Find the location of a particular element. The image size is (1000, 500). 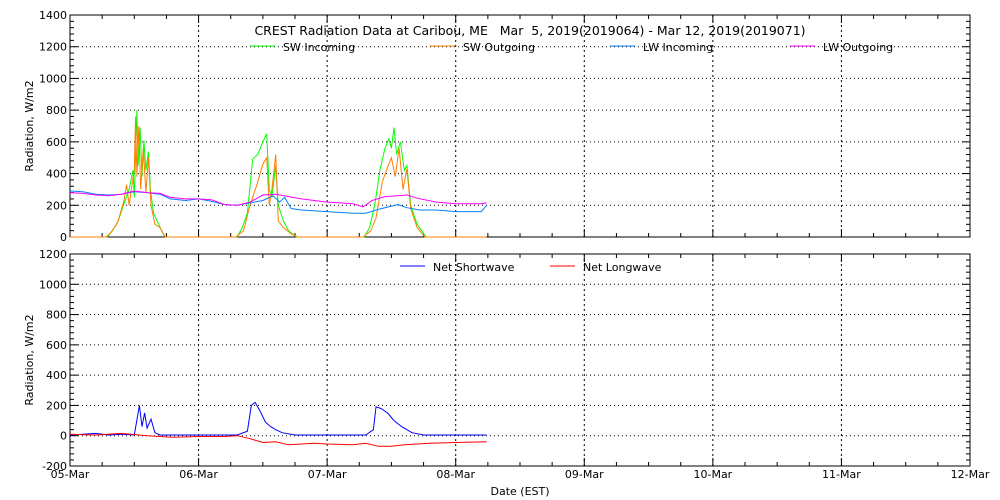

x-tick-label: 10-Mar is located at coordinates (712, 474).